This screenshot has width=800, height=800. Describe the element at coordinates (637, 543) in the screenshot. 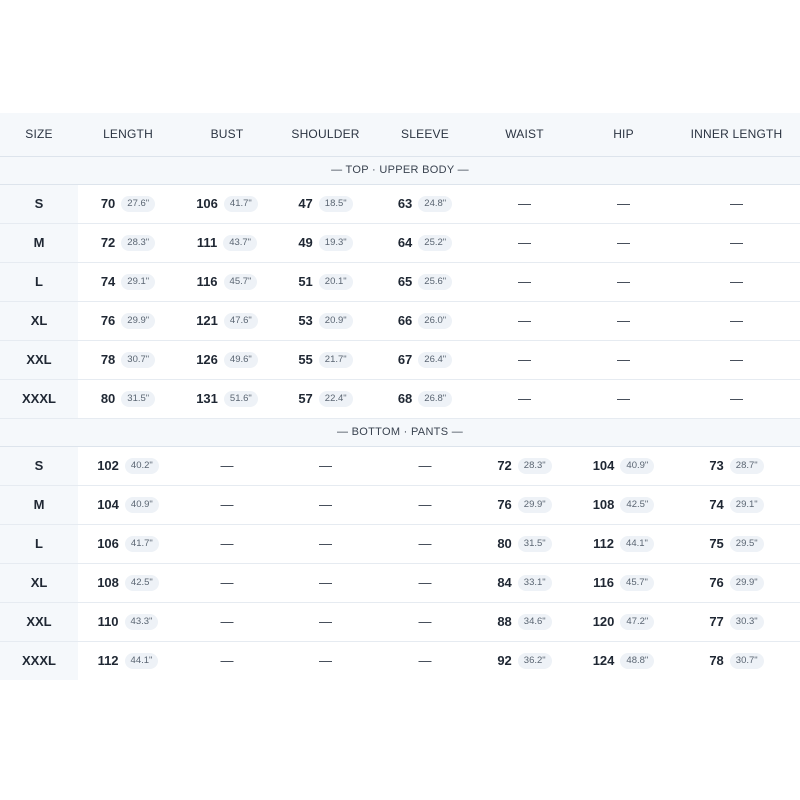

I see `inch-badge: 44.1"` at that location.